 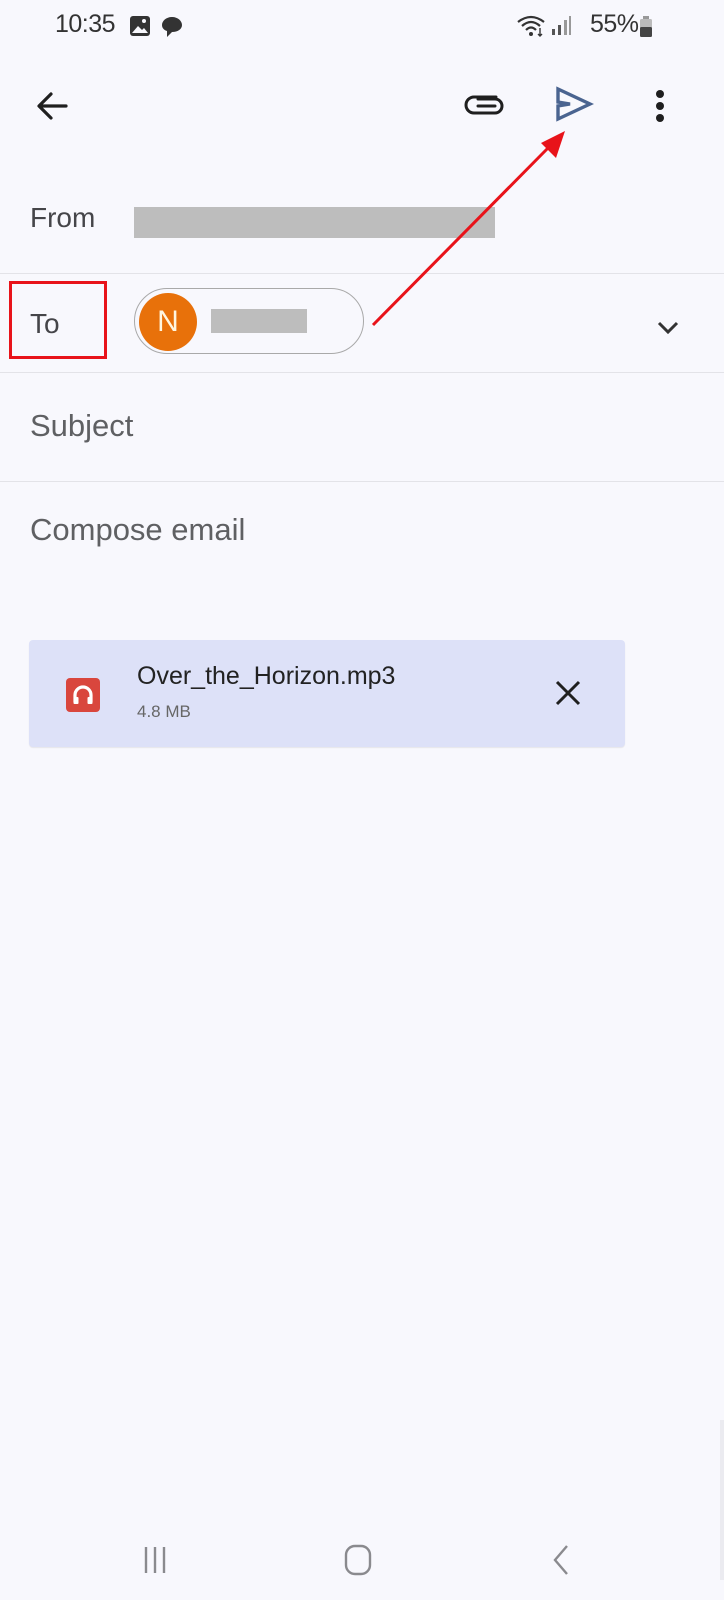 I want to click on remove-attachment-button, so click(x=568, y=693).